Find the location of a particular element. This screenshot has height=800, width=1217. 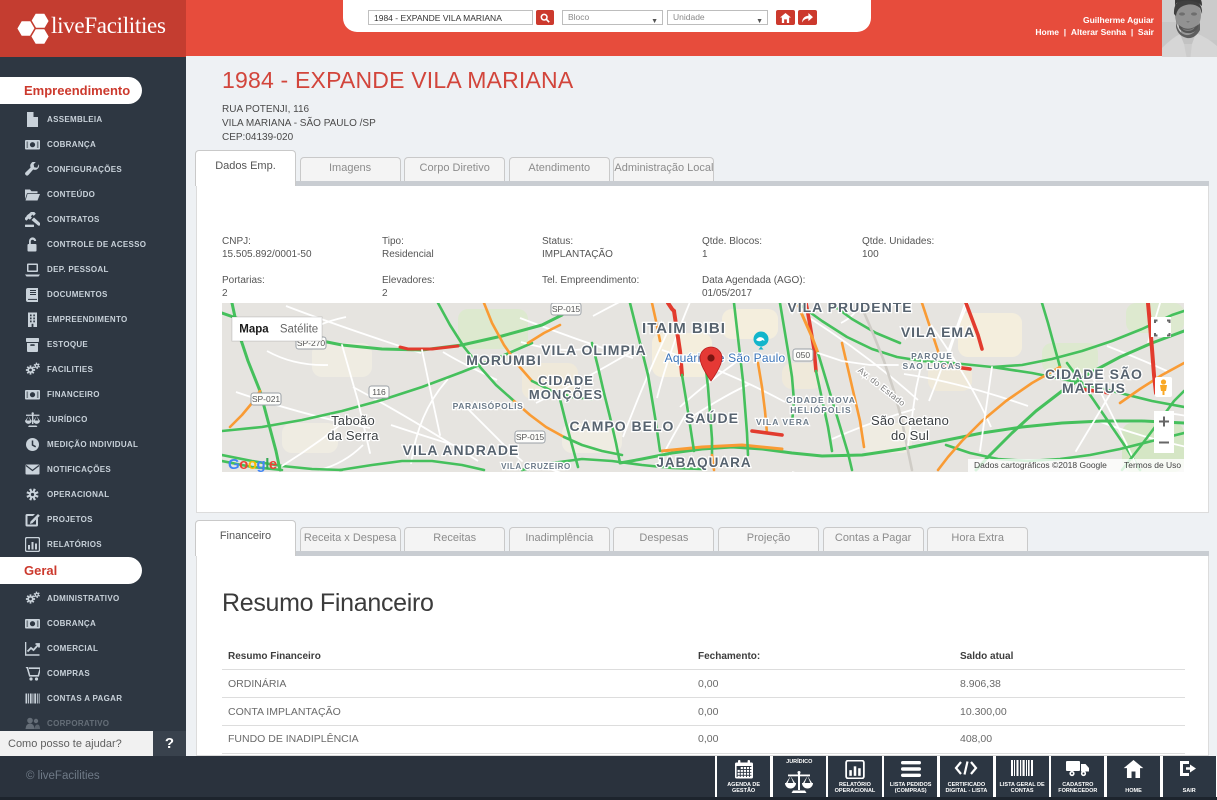

svg-text: VILA VERA is located at coordinates (783, 422).